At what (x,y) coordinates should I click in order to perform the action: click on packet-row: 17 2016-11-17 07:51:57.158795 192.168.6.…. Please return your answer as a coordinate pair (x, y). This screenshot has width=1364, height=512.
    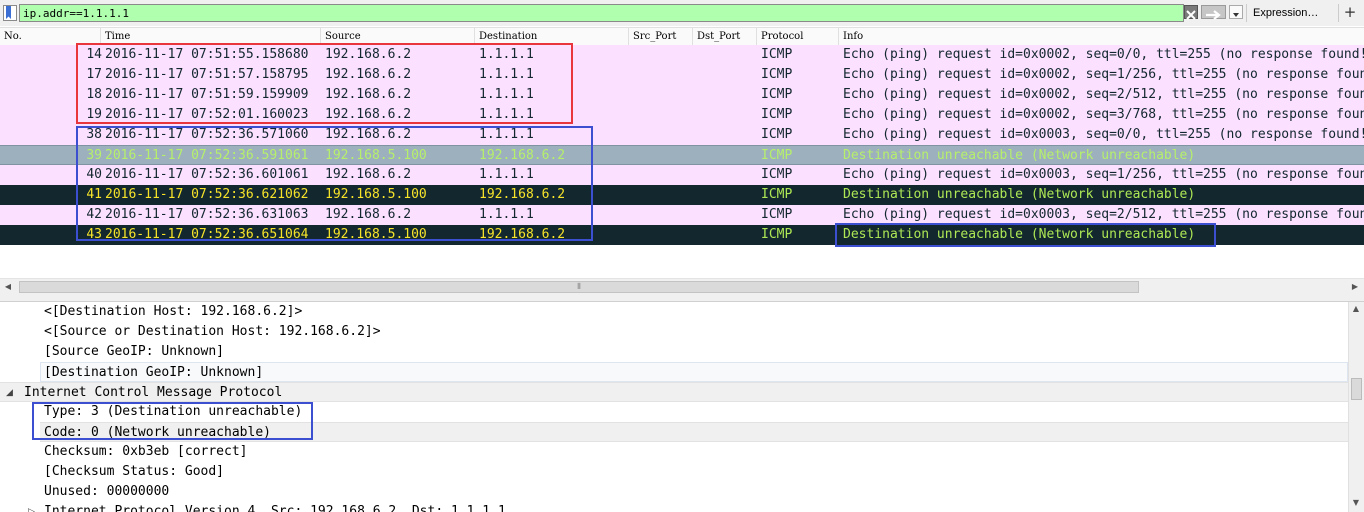
    Looking at the image, I should click on (682, 75).